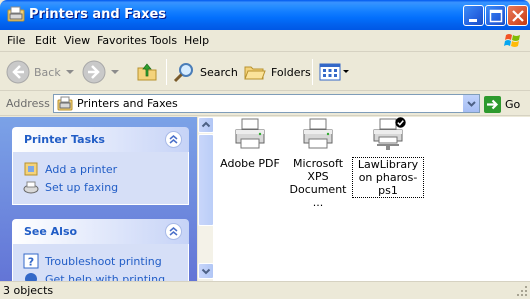  Describe the element at coordinates (127, 103) in the screenshot. I see `address-value: Printers and Faxes` at that location.